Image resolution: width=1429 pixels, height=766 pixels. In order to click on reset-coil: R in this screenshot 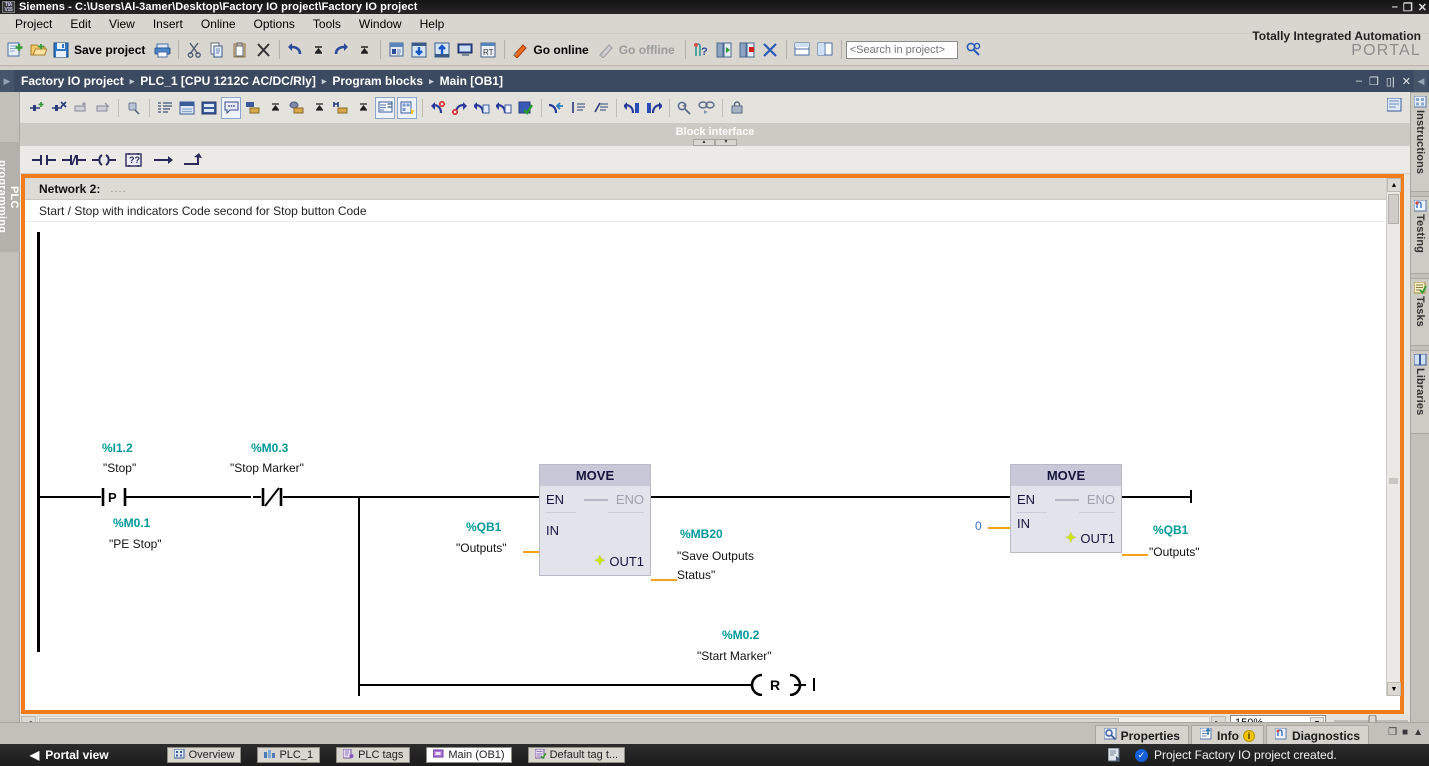, I will do `click(778, 684)`.